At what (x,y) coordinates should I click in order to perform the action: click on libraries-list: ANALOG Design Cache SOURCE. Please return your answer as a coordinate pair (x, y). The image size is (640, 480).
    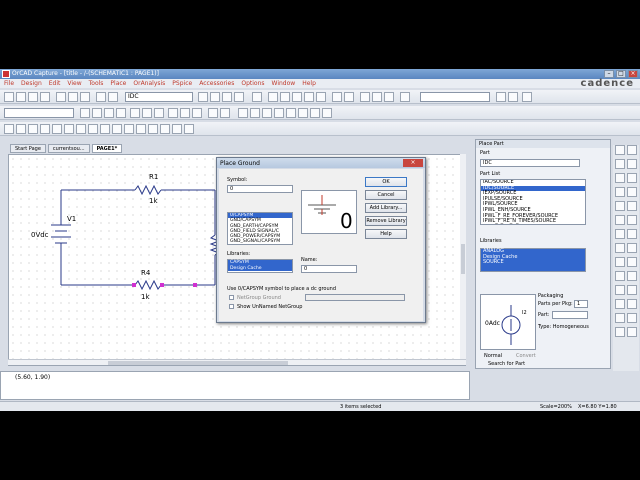
    Looking at the image, I should click on (533, 260).